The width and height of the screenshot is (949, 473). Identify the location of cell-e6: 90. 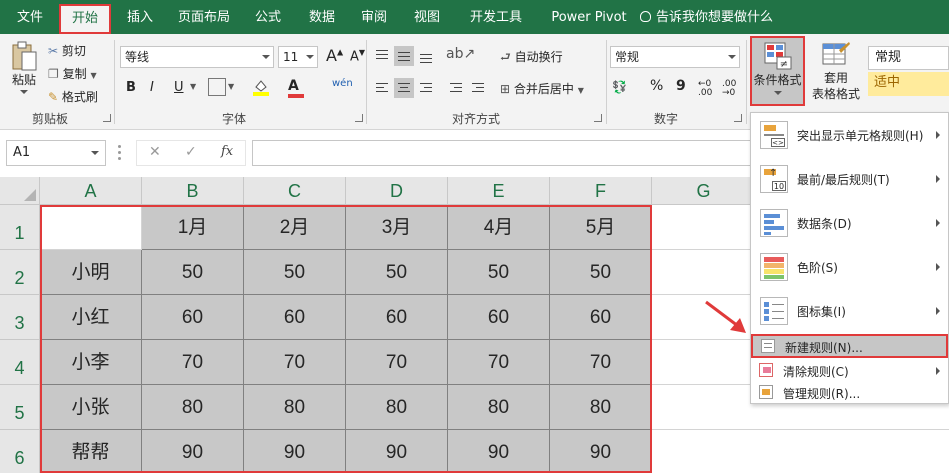
(499, 451).